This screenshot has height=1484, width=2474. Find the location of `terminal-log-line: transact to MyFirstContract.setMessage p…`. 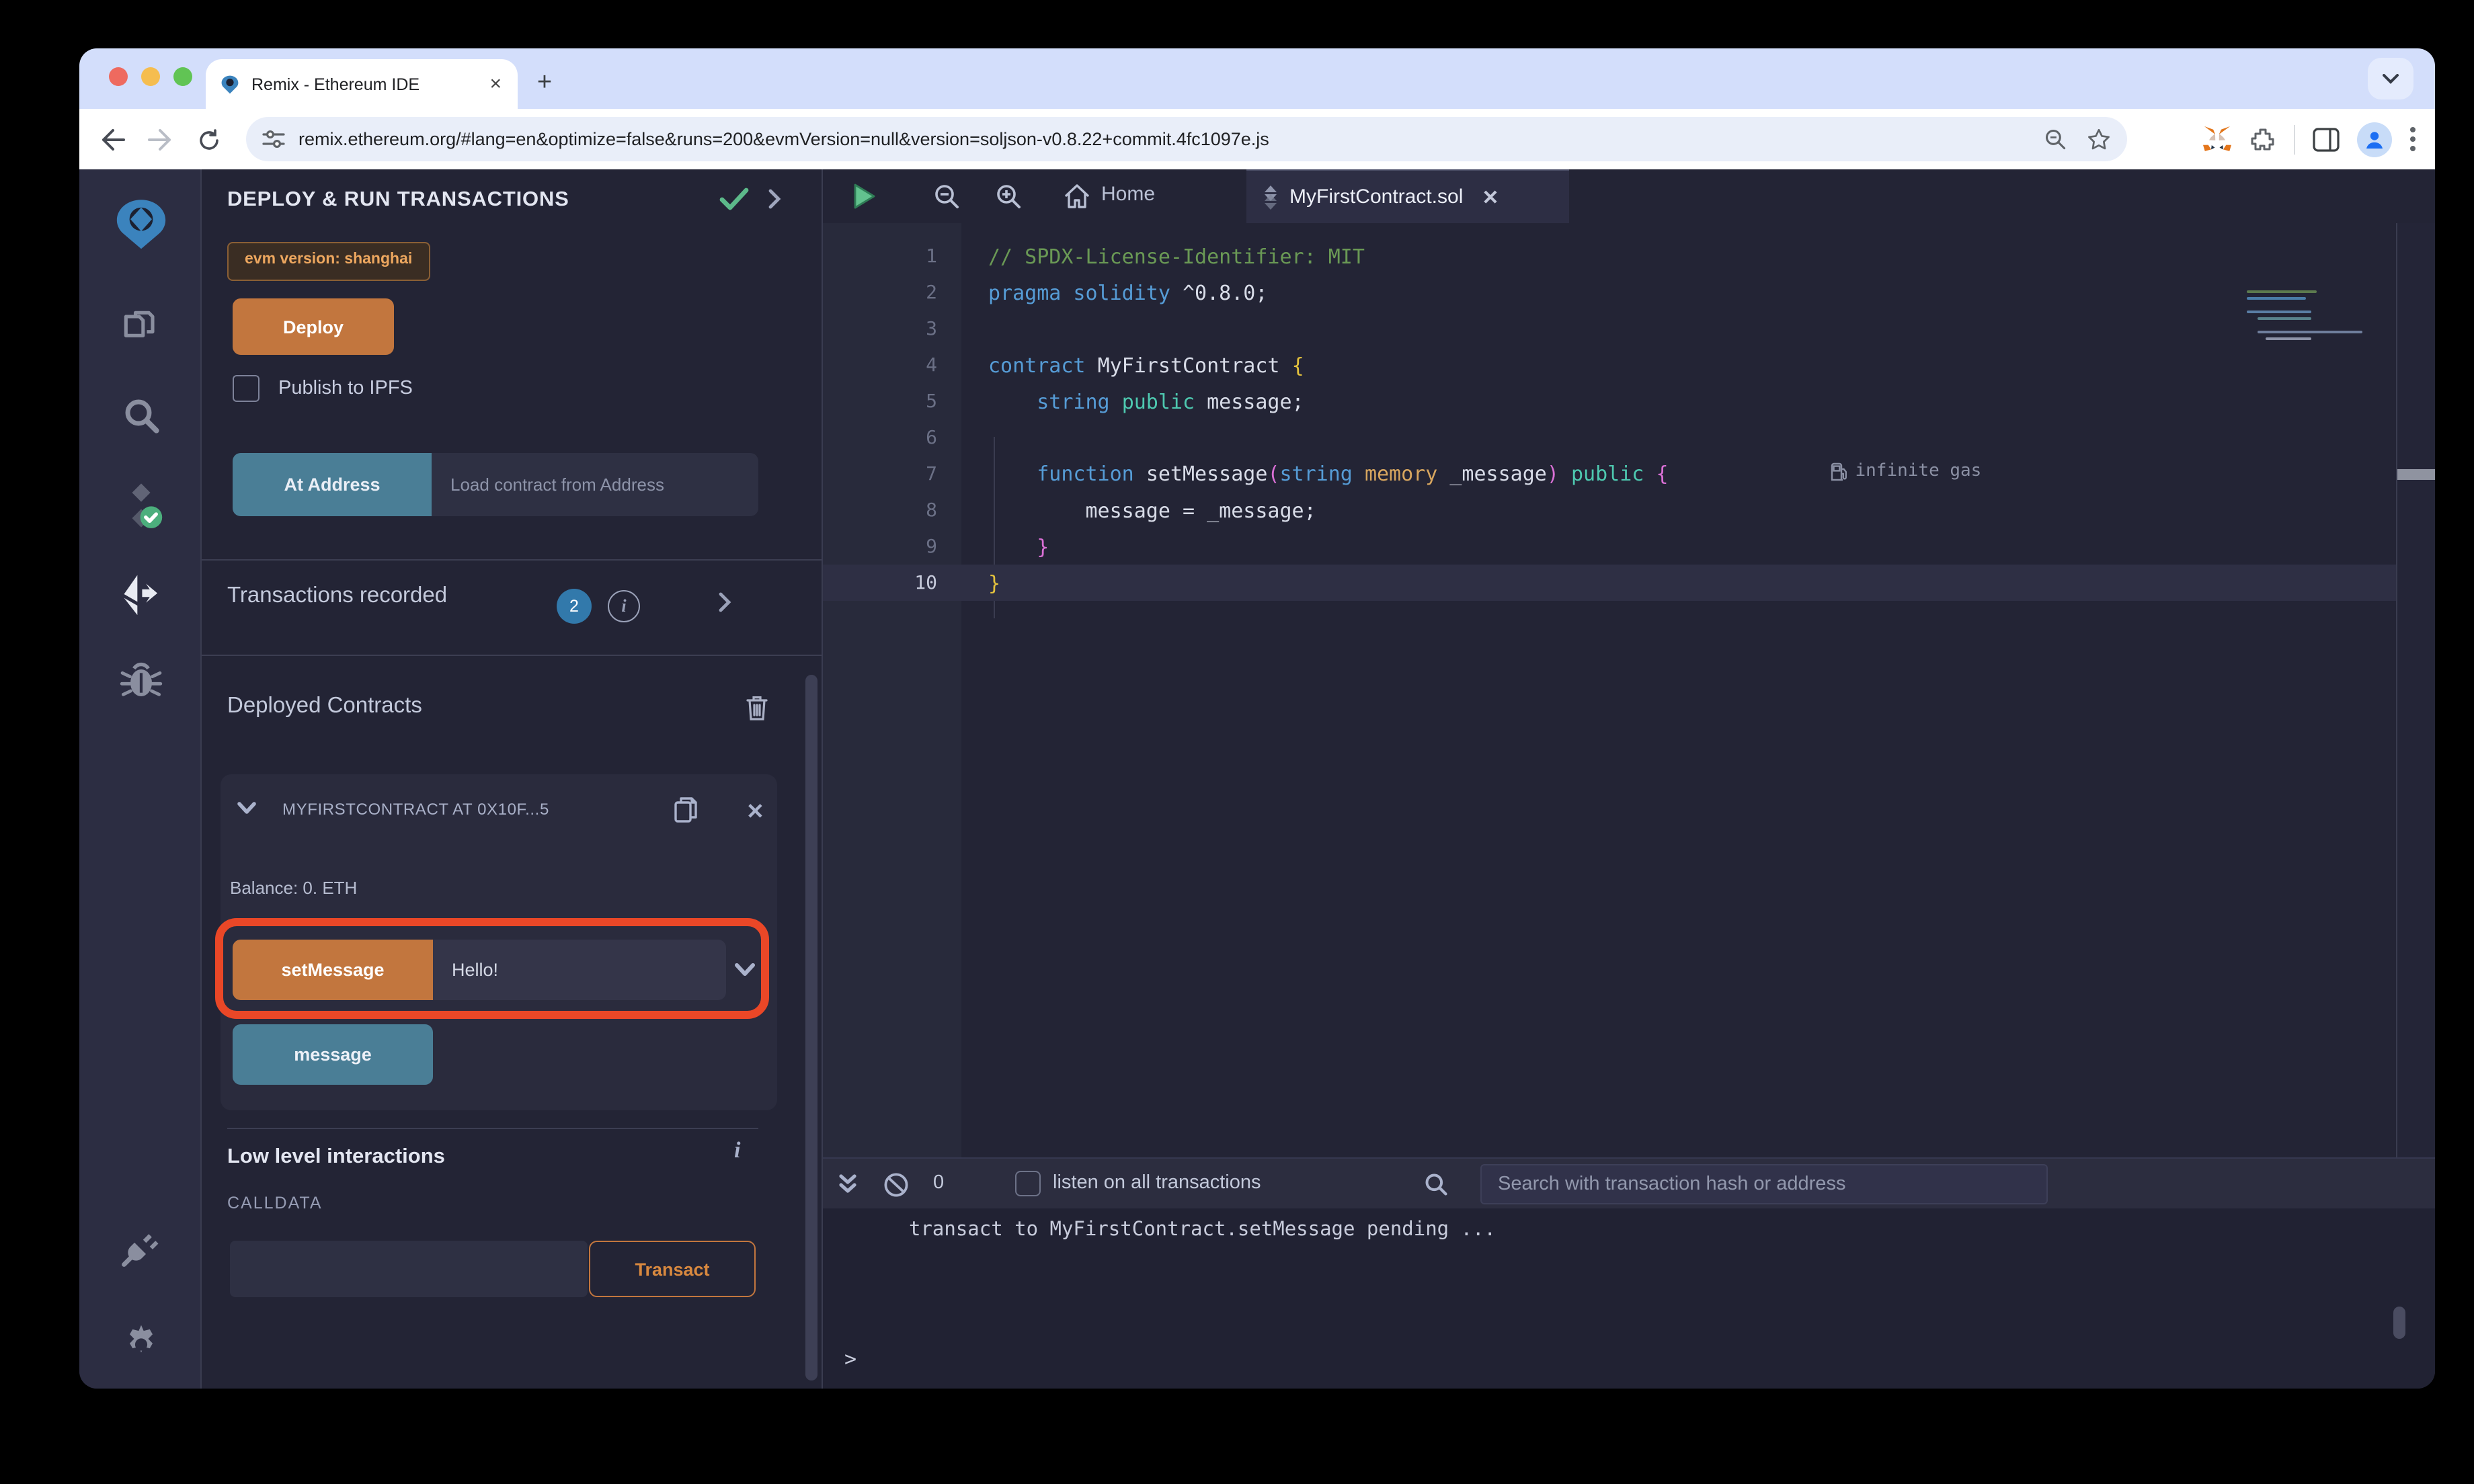

terminal-log-line: transact to MyFirstContract.setMessage p… is located at coordinates (1202, 1230).